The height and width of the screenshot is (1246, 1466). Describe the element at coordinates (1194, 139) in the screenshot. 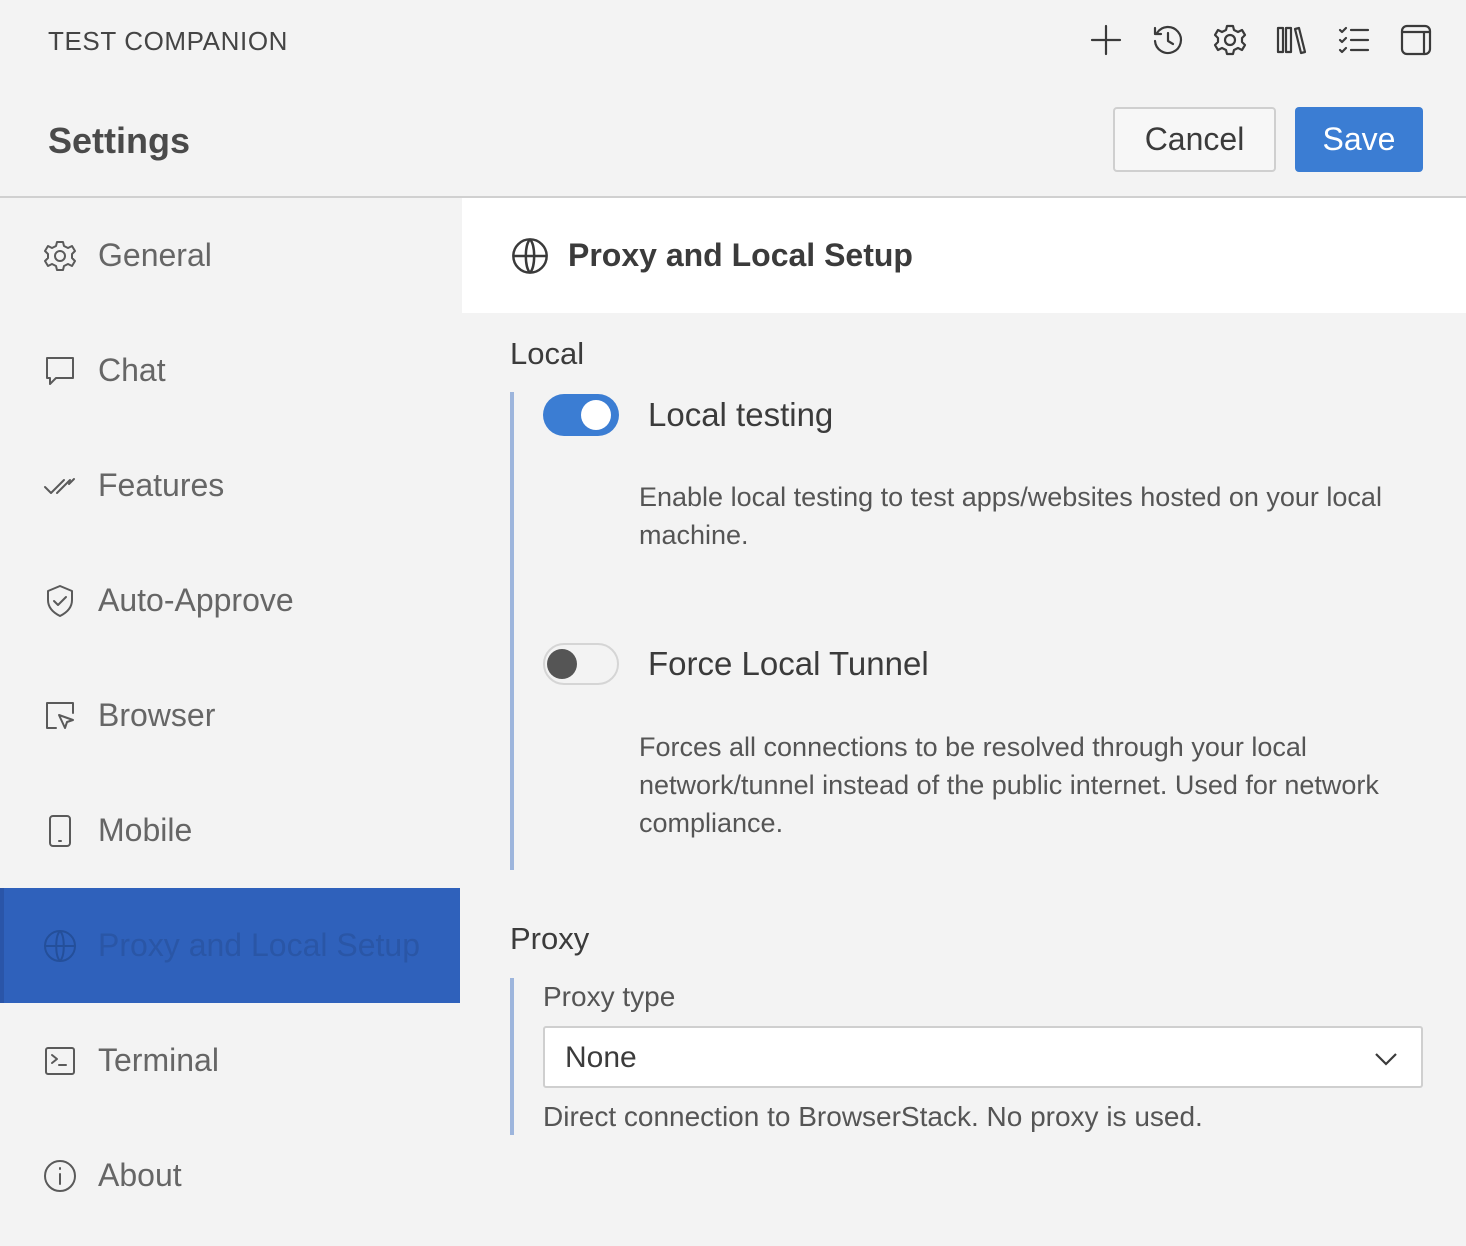

I see `cancel-button: Cancel` at that location.